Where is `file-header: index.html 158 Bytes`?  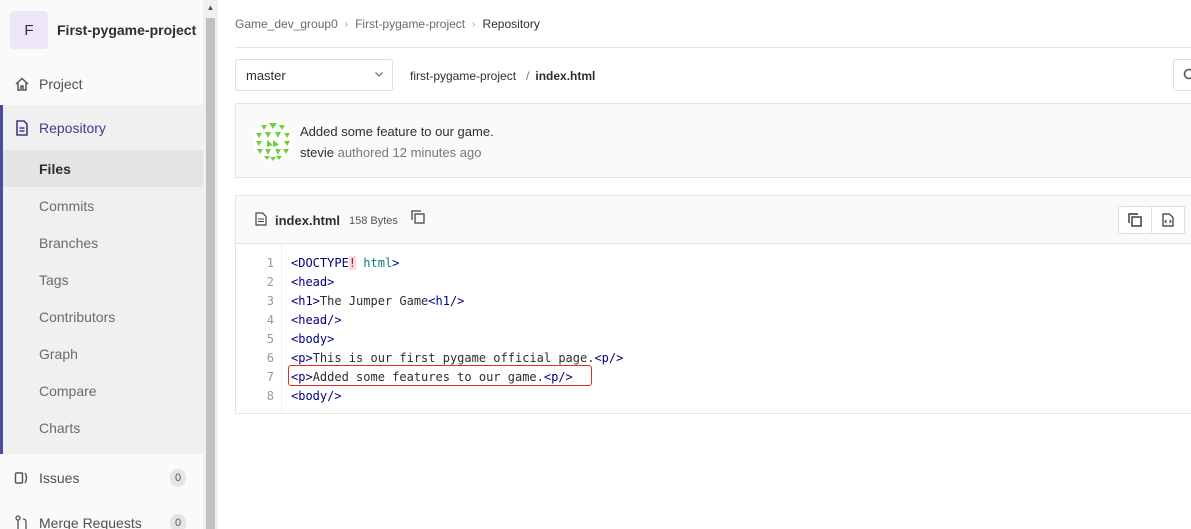
file-header: index.html 158 Bytes is located at coordinates (713, 220).